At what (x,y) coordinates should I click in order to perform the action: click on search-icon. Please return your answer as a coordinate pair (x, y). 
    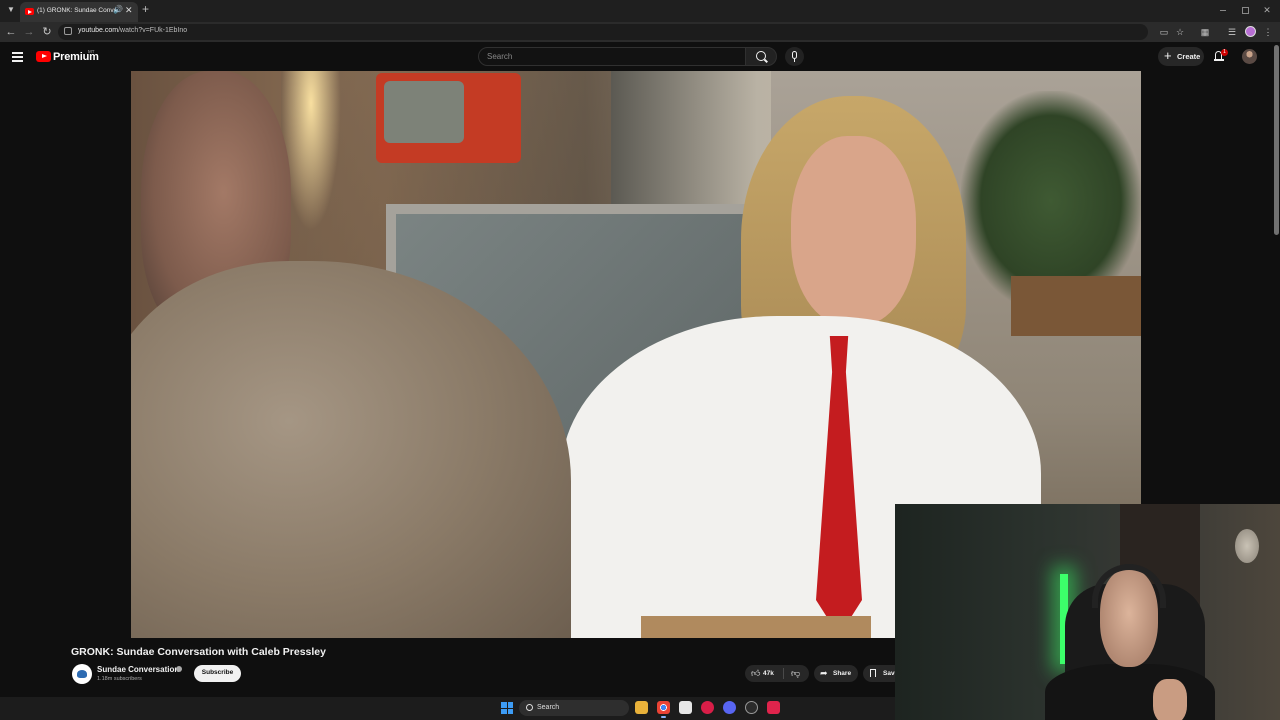
    Looking at the image, I should click on (761, 56).